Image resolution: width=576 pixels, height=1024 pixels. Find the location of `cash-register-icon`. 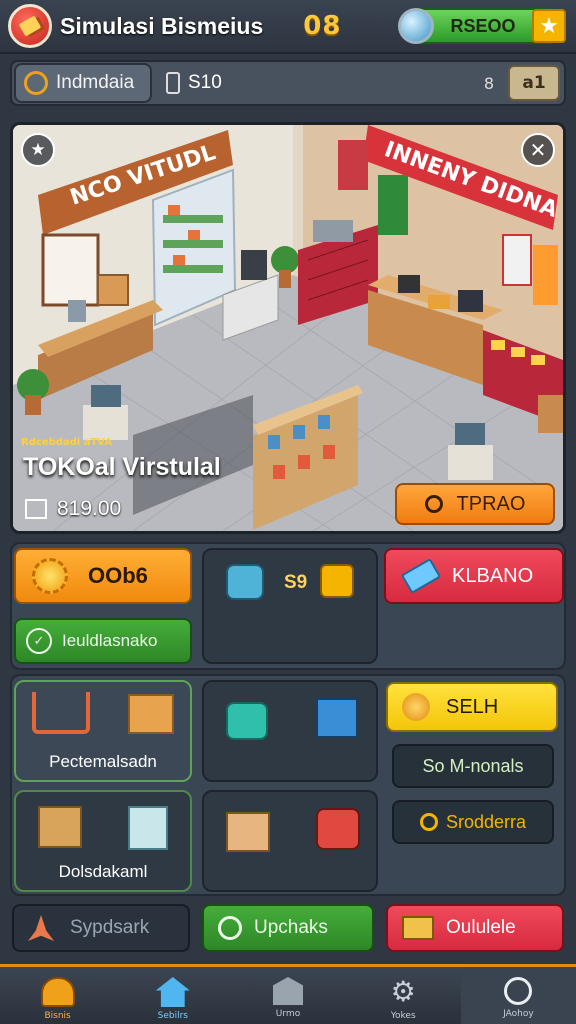

cash-register-icon is located at coordinates (245, 582).